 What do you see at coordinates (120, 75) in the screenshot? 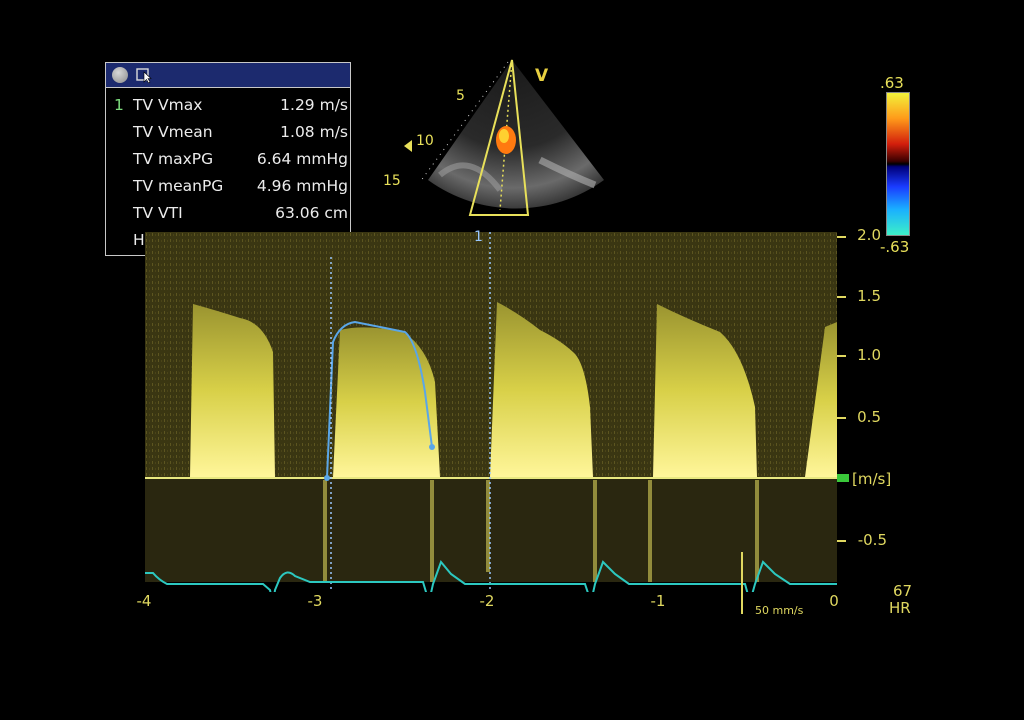
I see `record-icon` at bounding box center [120, 75].